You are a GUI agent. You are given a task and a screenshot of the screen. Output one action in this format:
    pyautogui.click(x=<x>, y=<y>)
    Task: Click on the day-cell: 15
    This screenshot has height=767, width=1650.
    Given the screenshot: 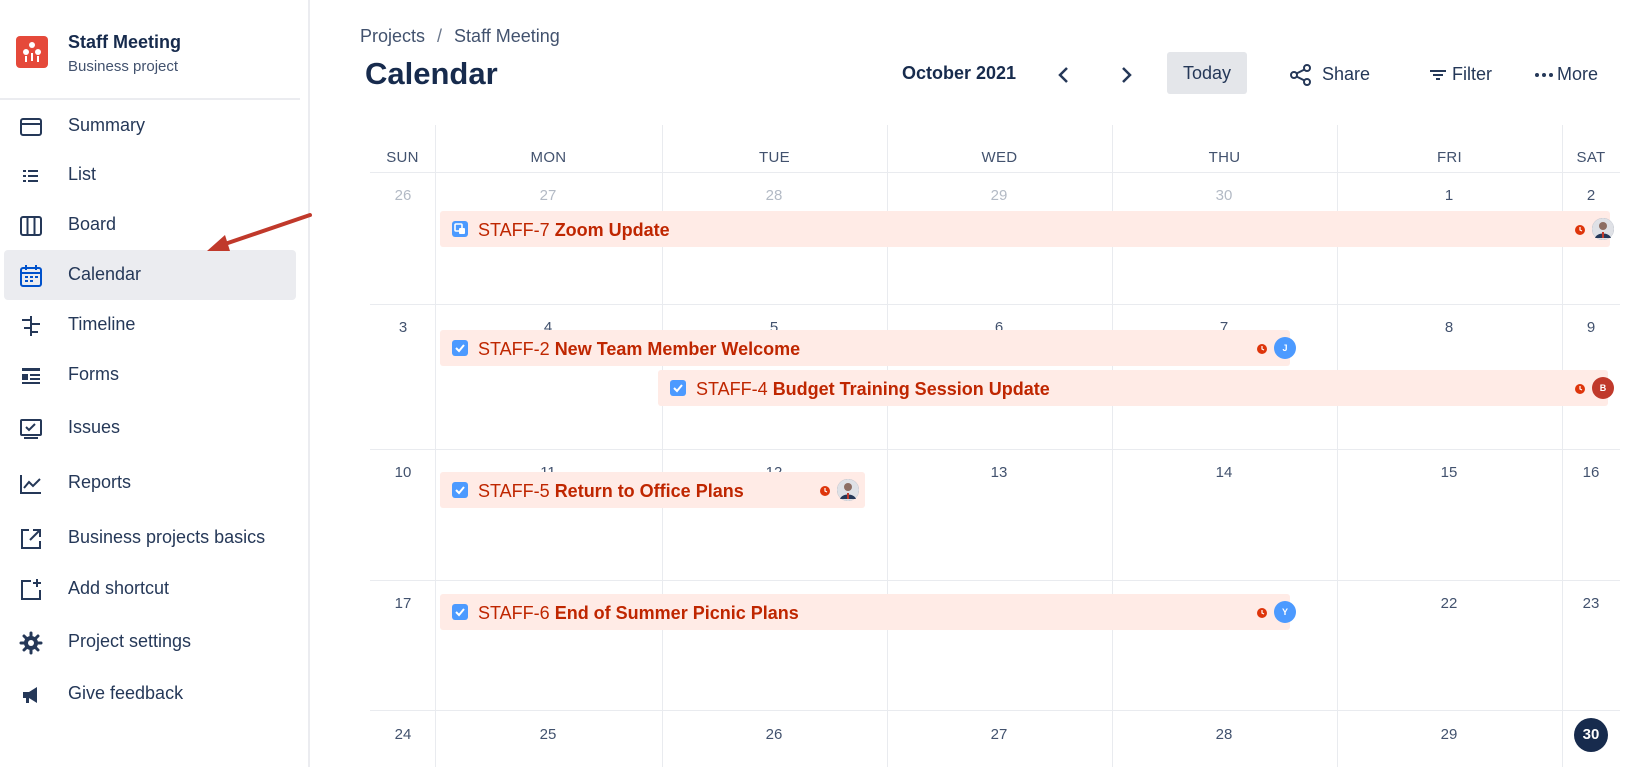 What is the action you would take?
    pyautogui.click(x=1449, y=472)
    